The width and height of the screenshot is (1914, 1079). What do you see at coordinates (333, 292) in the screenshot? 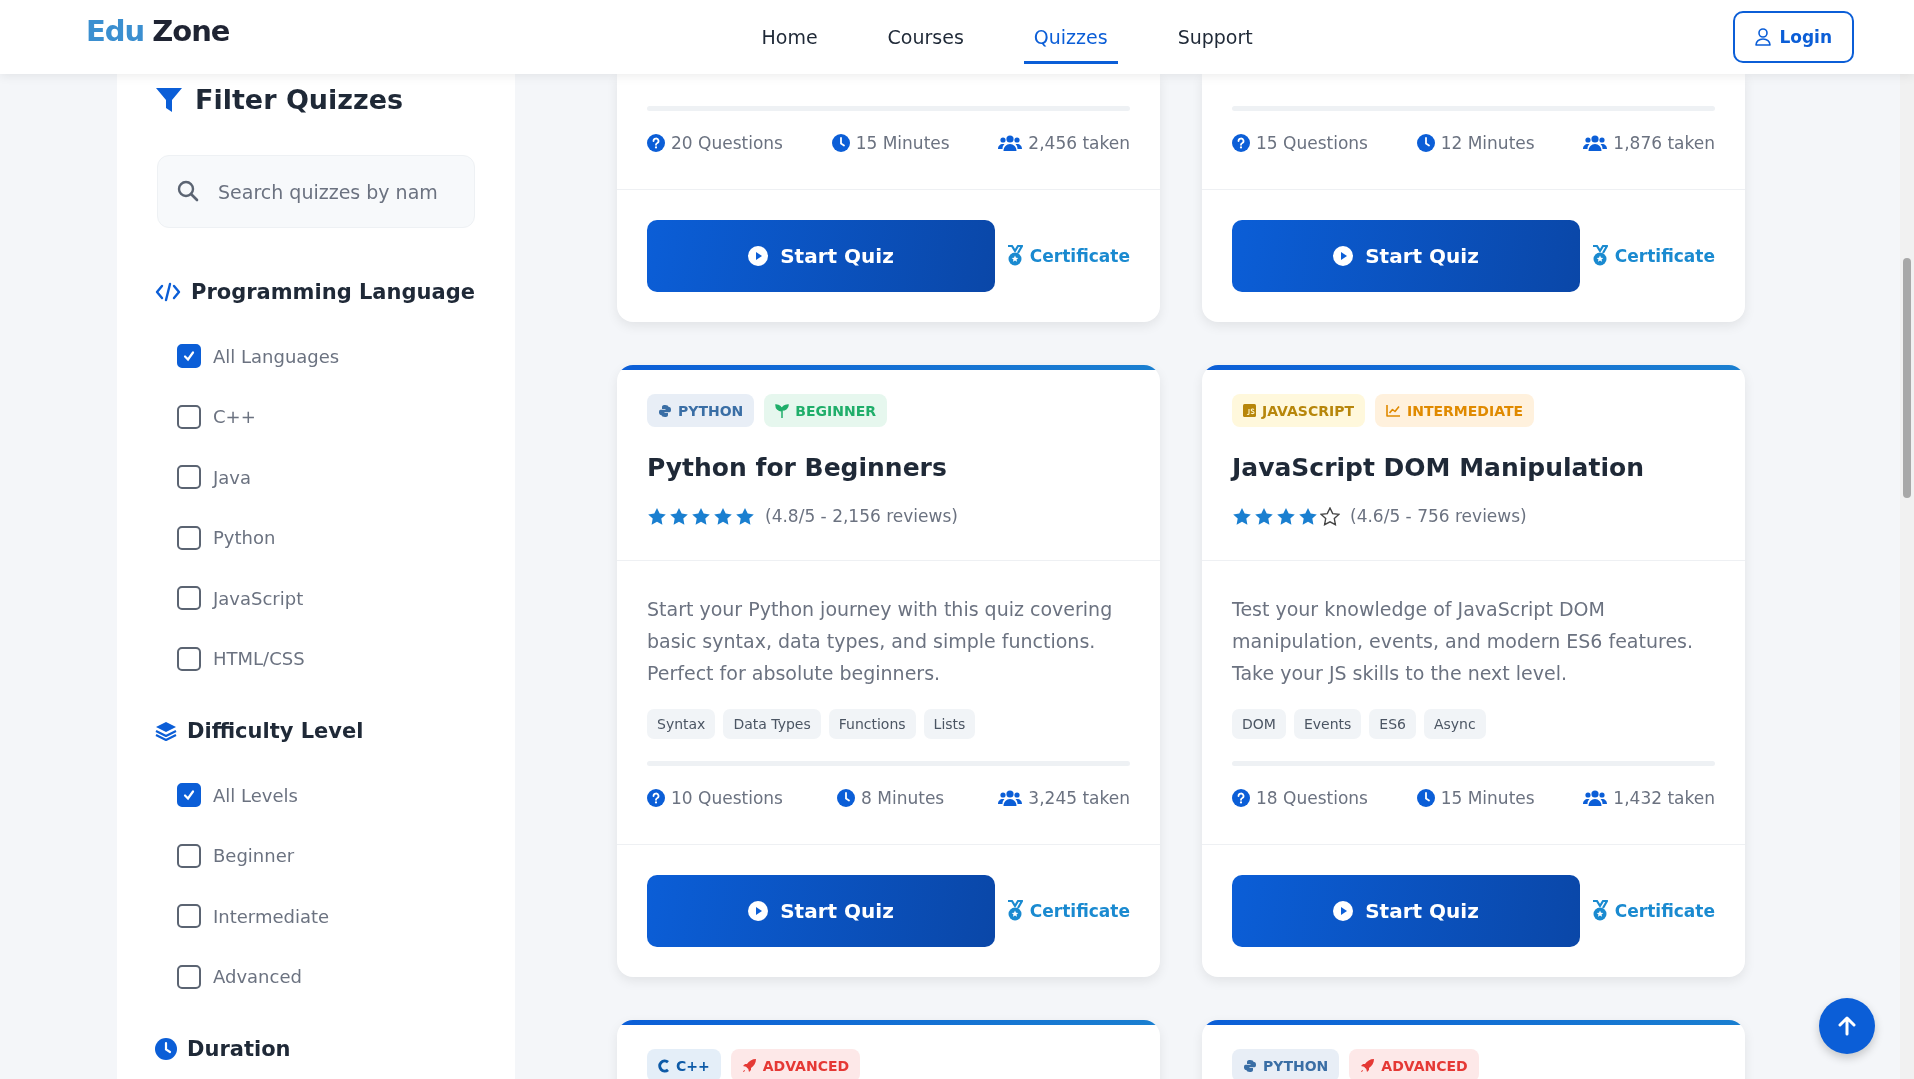
I see `section-heading: Programming Language` at bounding box center [333, 292].